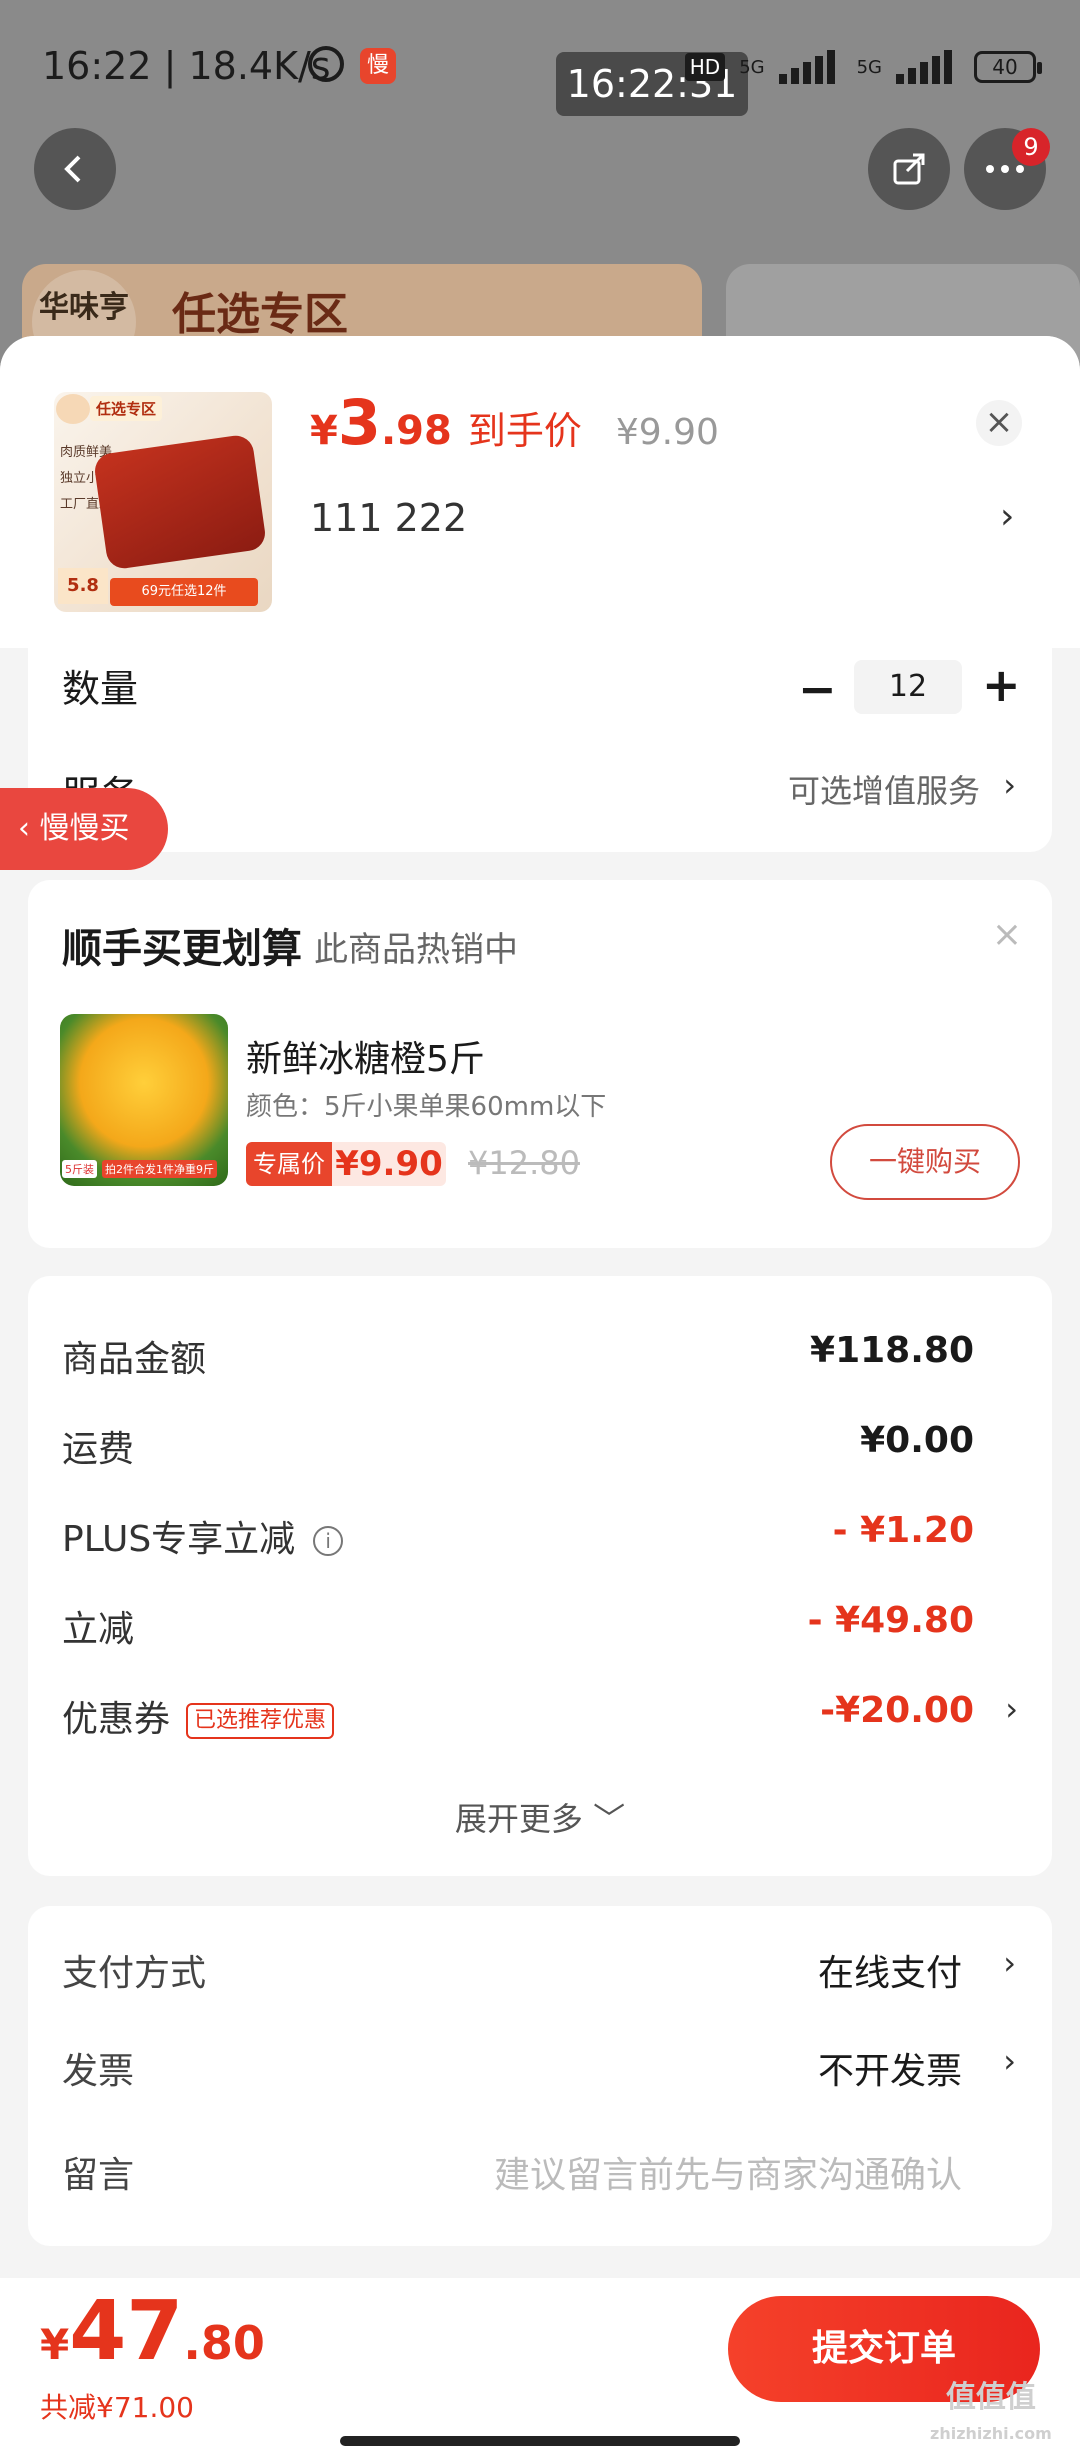 This screenshot has height=2460, width=1080. I want to click on price-decimal: .98, so click(416, 431).